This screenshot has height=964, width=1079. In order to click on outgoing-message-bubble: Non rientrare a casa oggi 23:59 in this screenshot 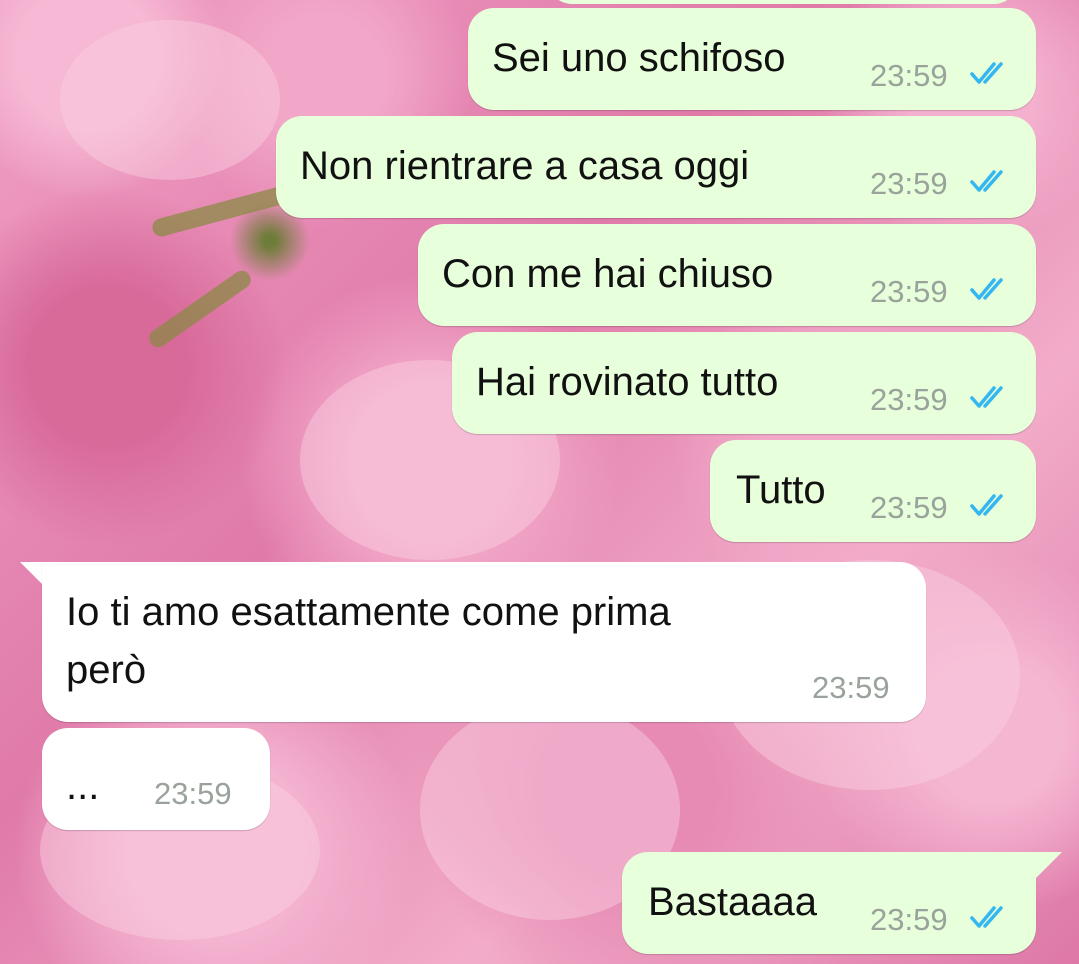, I will do `click(656, 167)`.